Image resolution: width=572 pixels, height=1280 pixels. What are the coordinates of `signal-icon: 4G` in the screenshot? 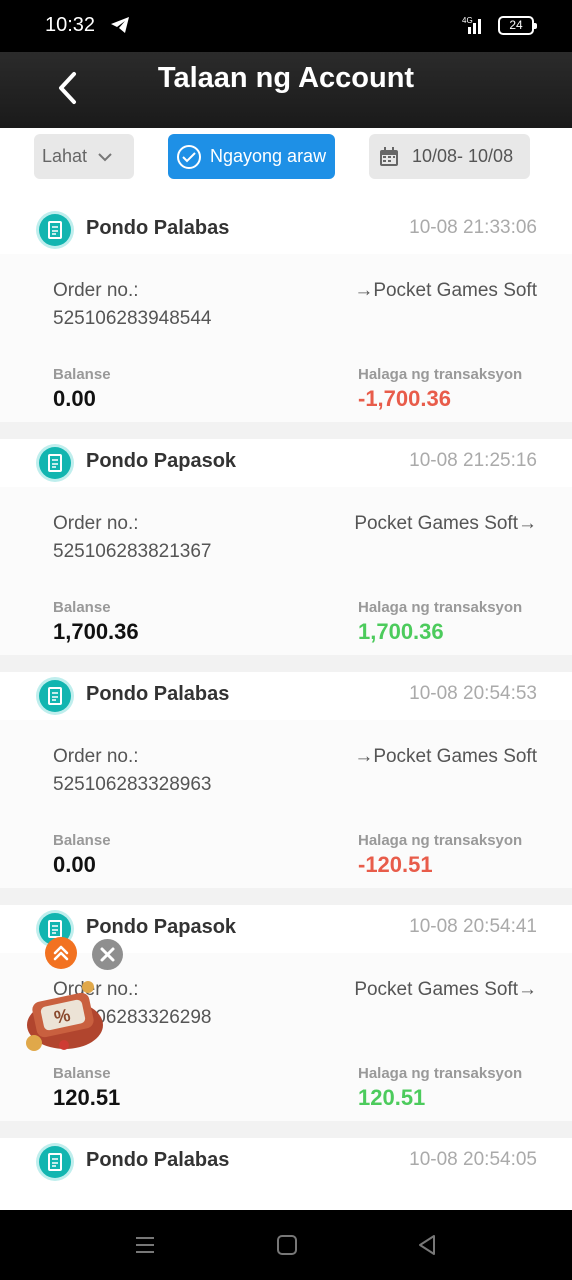 It's located at (471, 25).